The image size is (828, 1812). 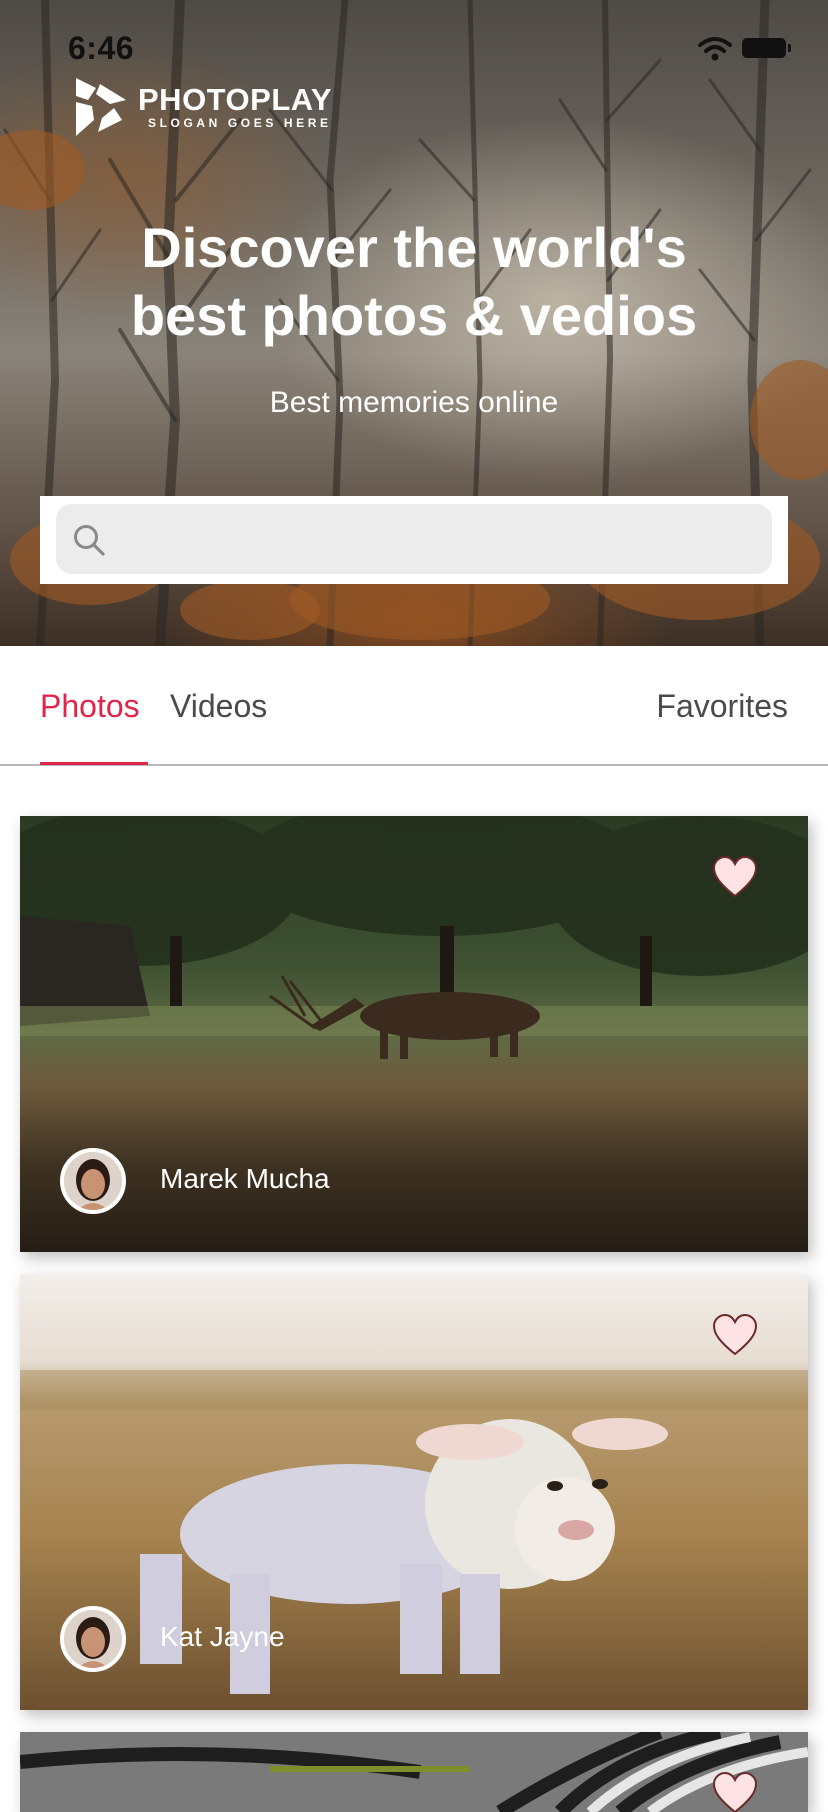 I want to click on tab-videos: Videos, so click(x=218, y=706).